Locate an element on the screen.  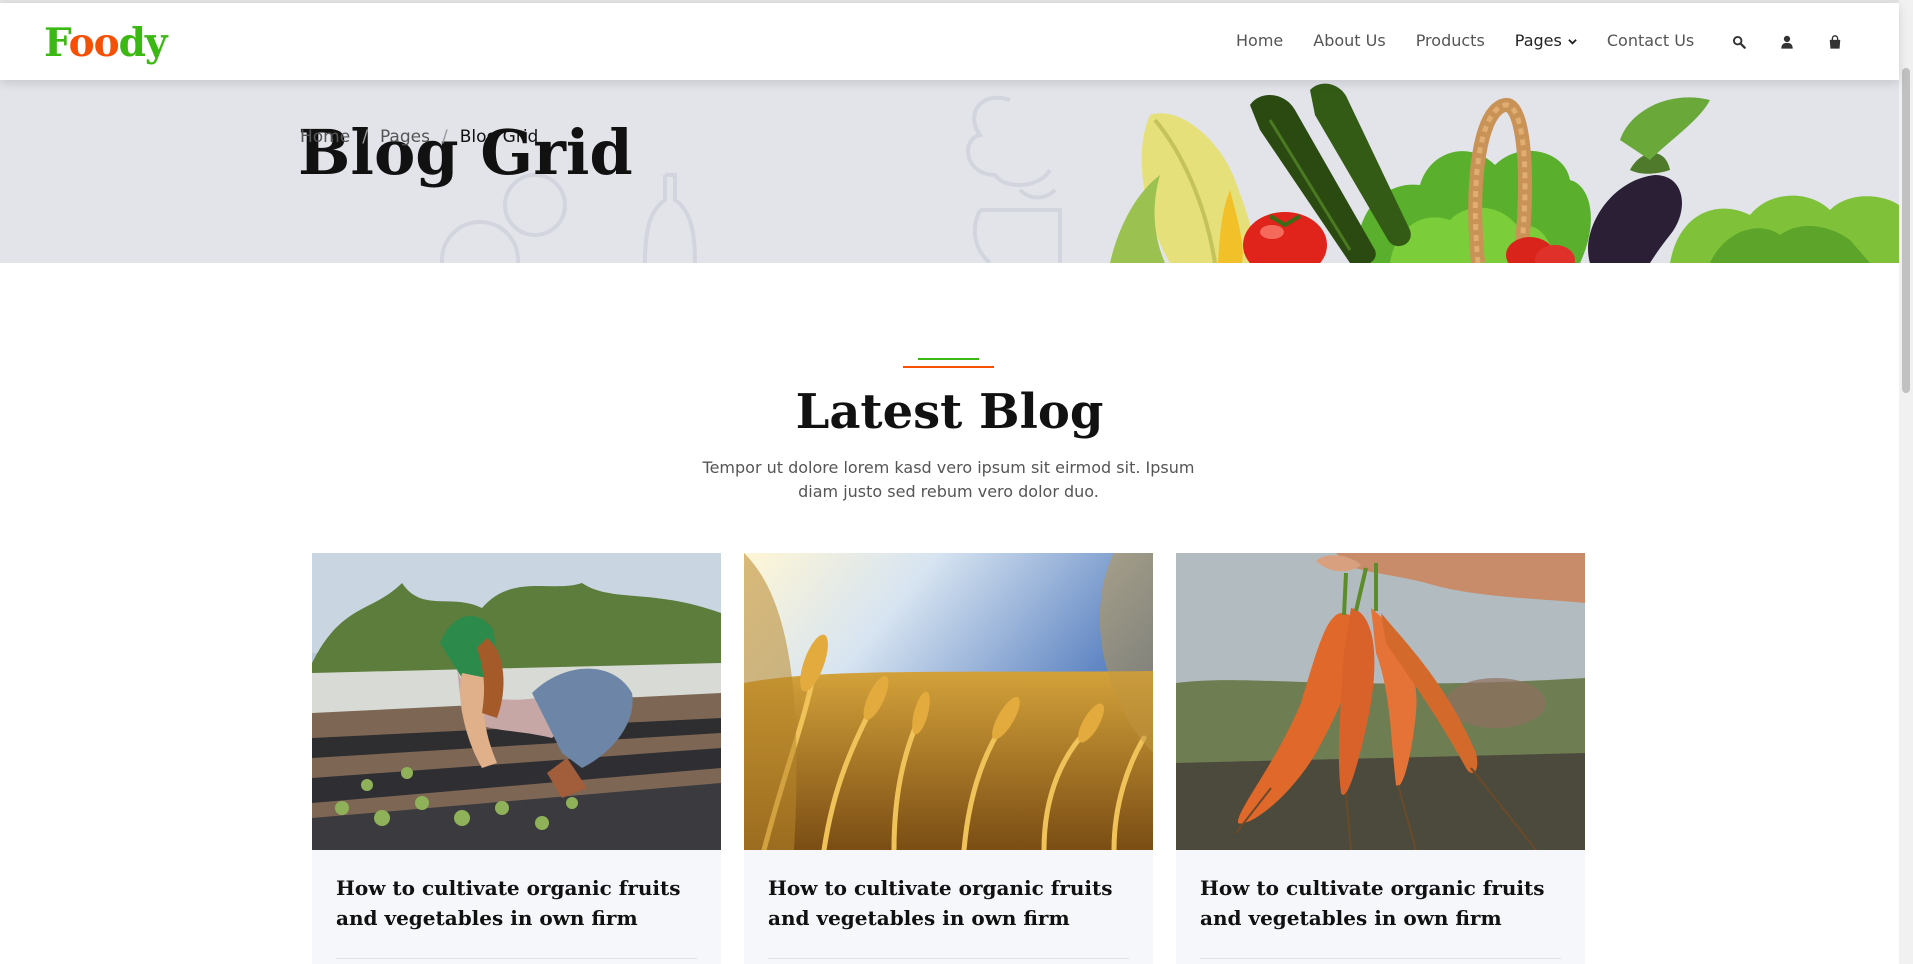
breadcrumb-pages: Pages is located at coordinates (405, 137).